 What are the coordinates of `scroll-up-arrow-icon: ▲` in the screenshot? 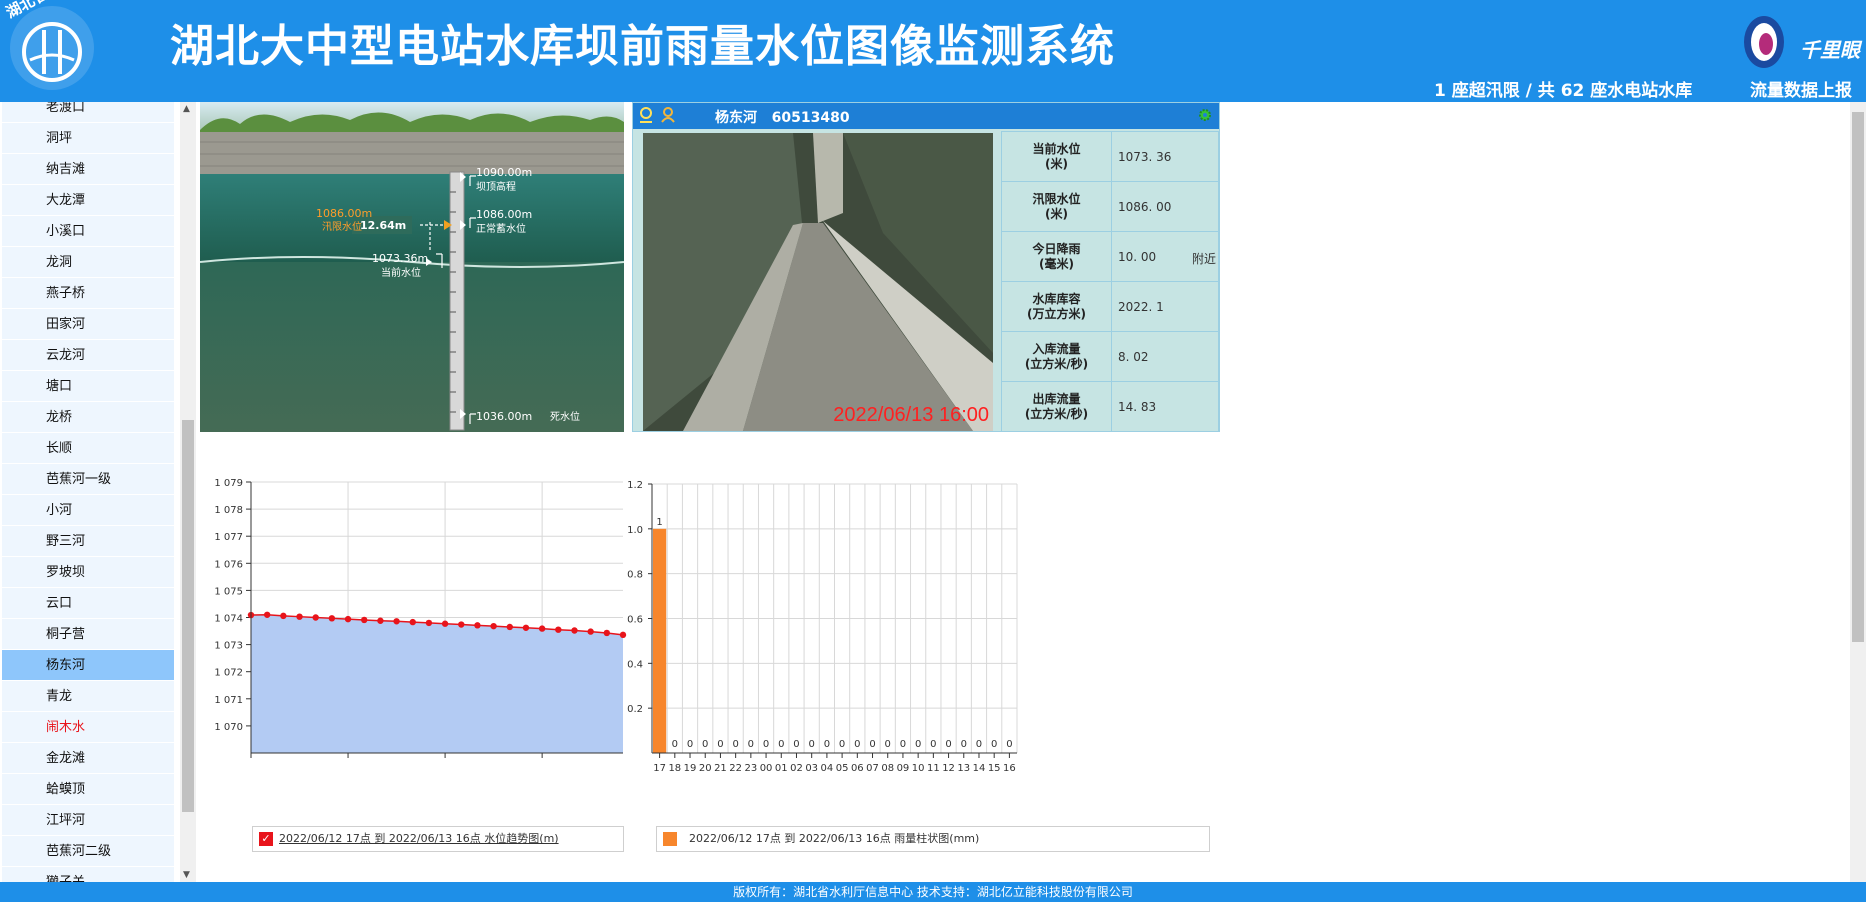 It's located at (186, 109).